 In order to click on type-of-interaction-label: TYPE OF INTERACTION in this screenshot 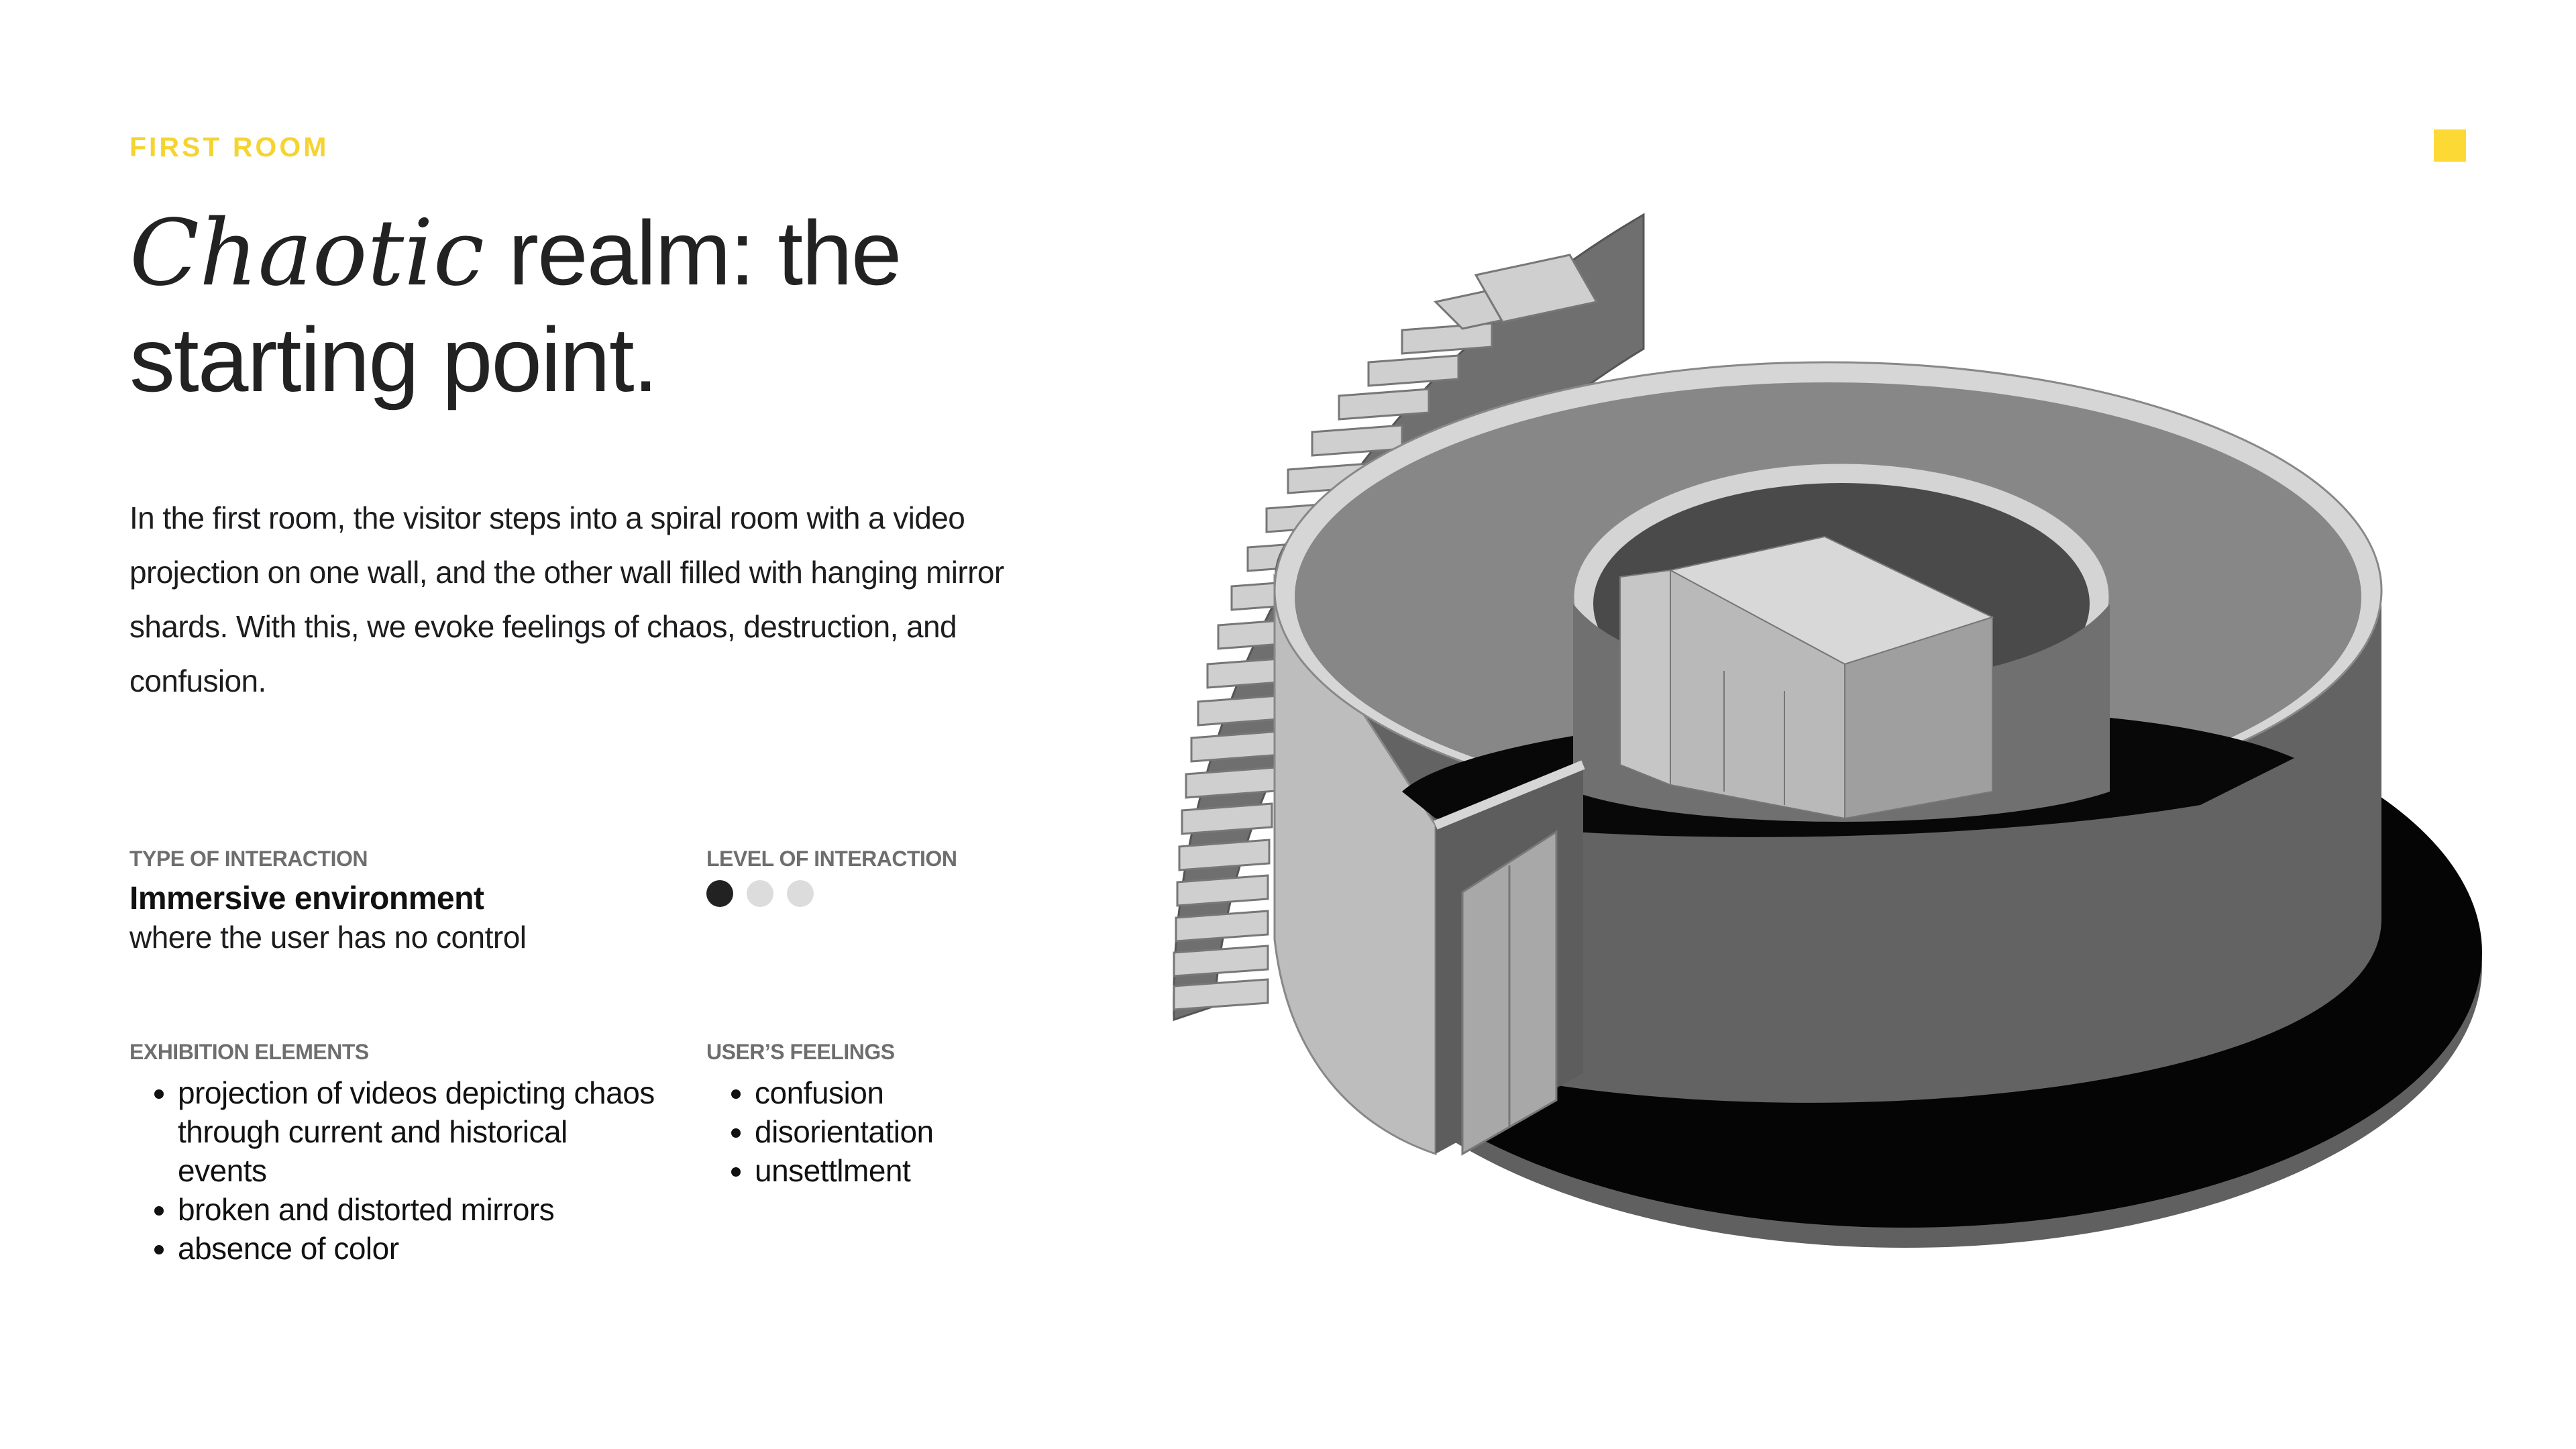, I will do `click(248, 859)`.